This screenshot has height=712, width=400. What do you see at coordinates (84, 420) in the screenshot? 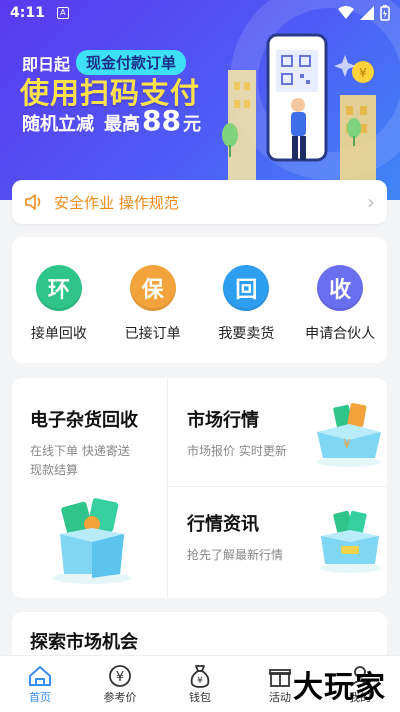
I see `feature-title: 电子杂货回收` at bounding box center [84, 420].